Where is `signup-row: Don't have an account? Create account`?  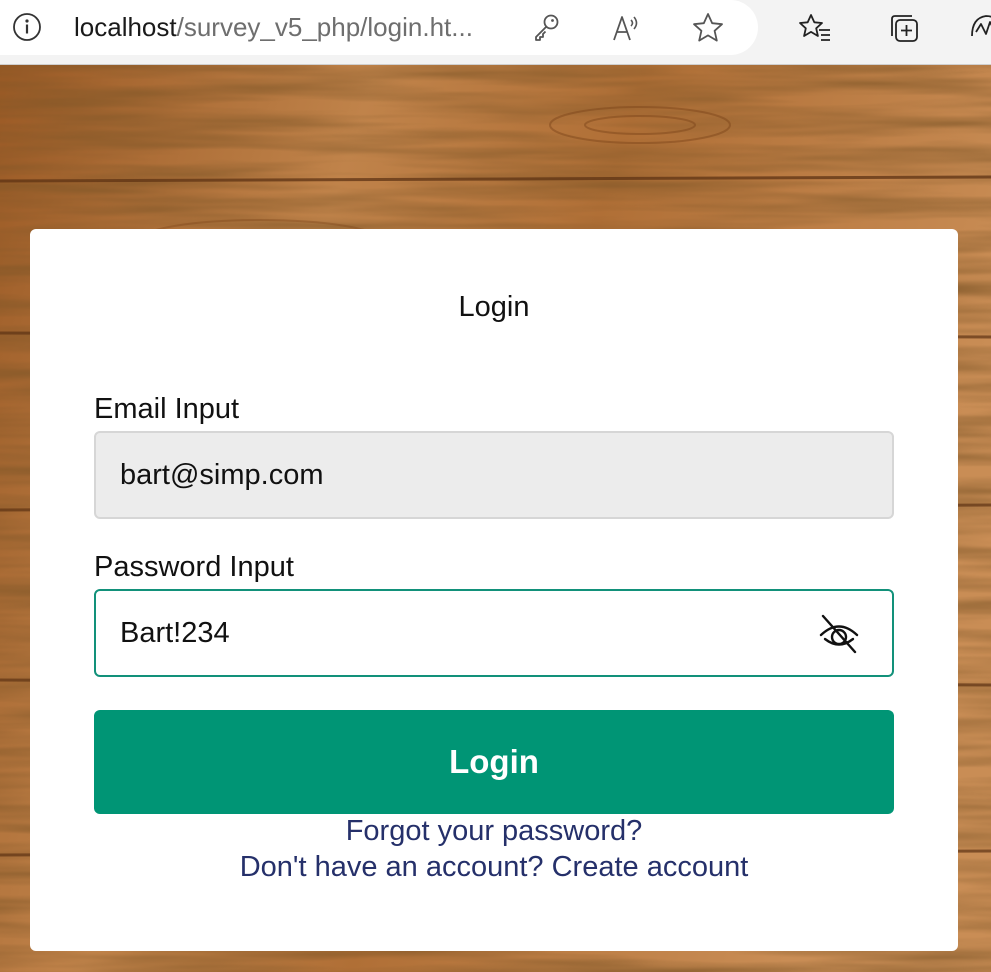
signup-row: Don't have an account? Create account is located at coordinates (494, 867).